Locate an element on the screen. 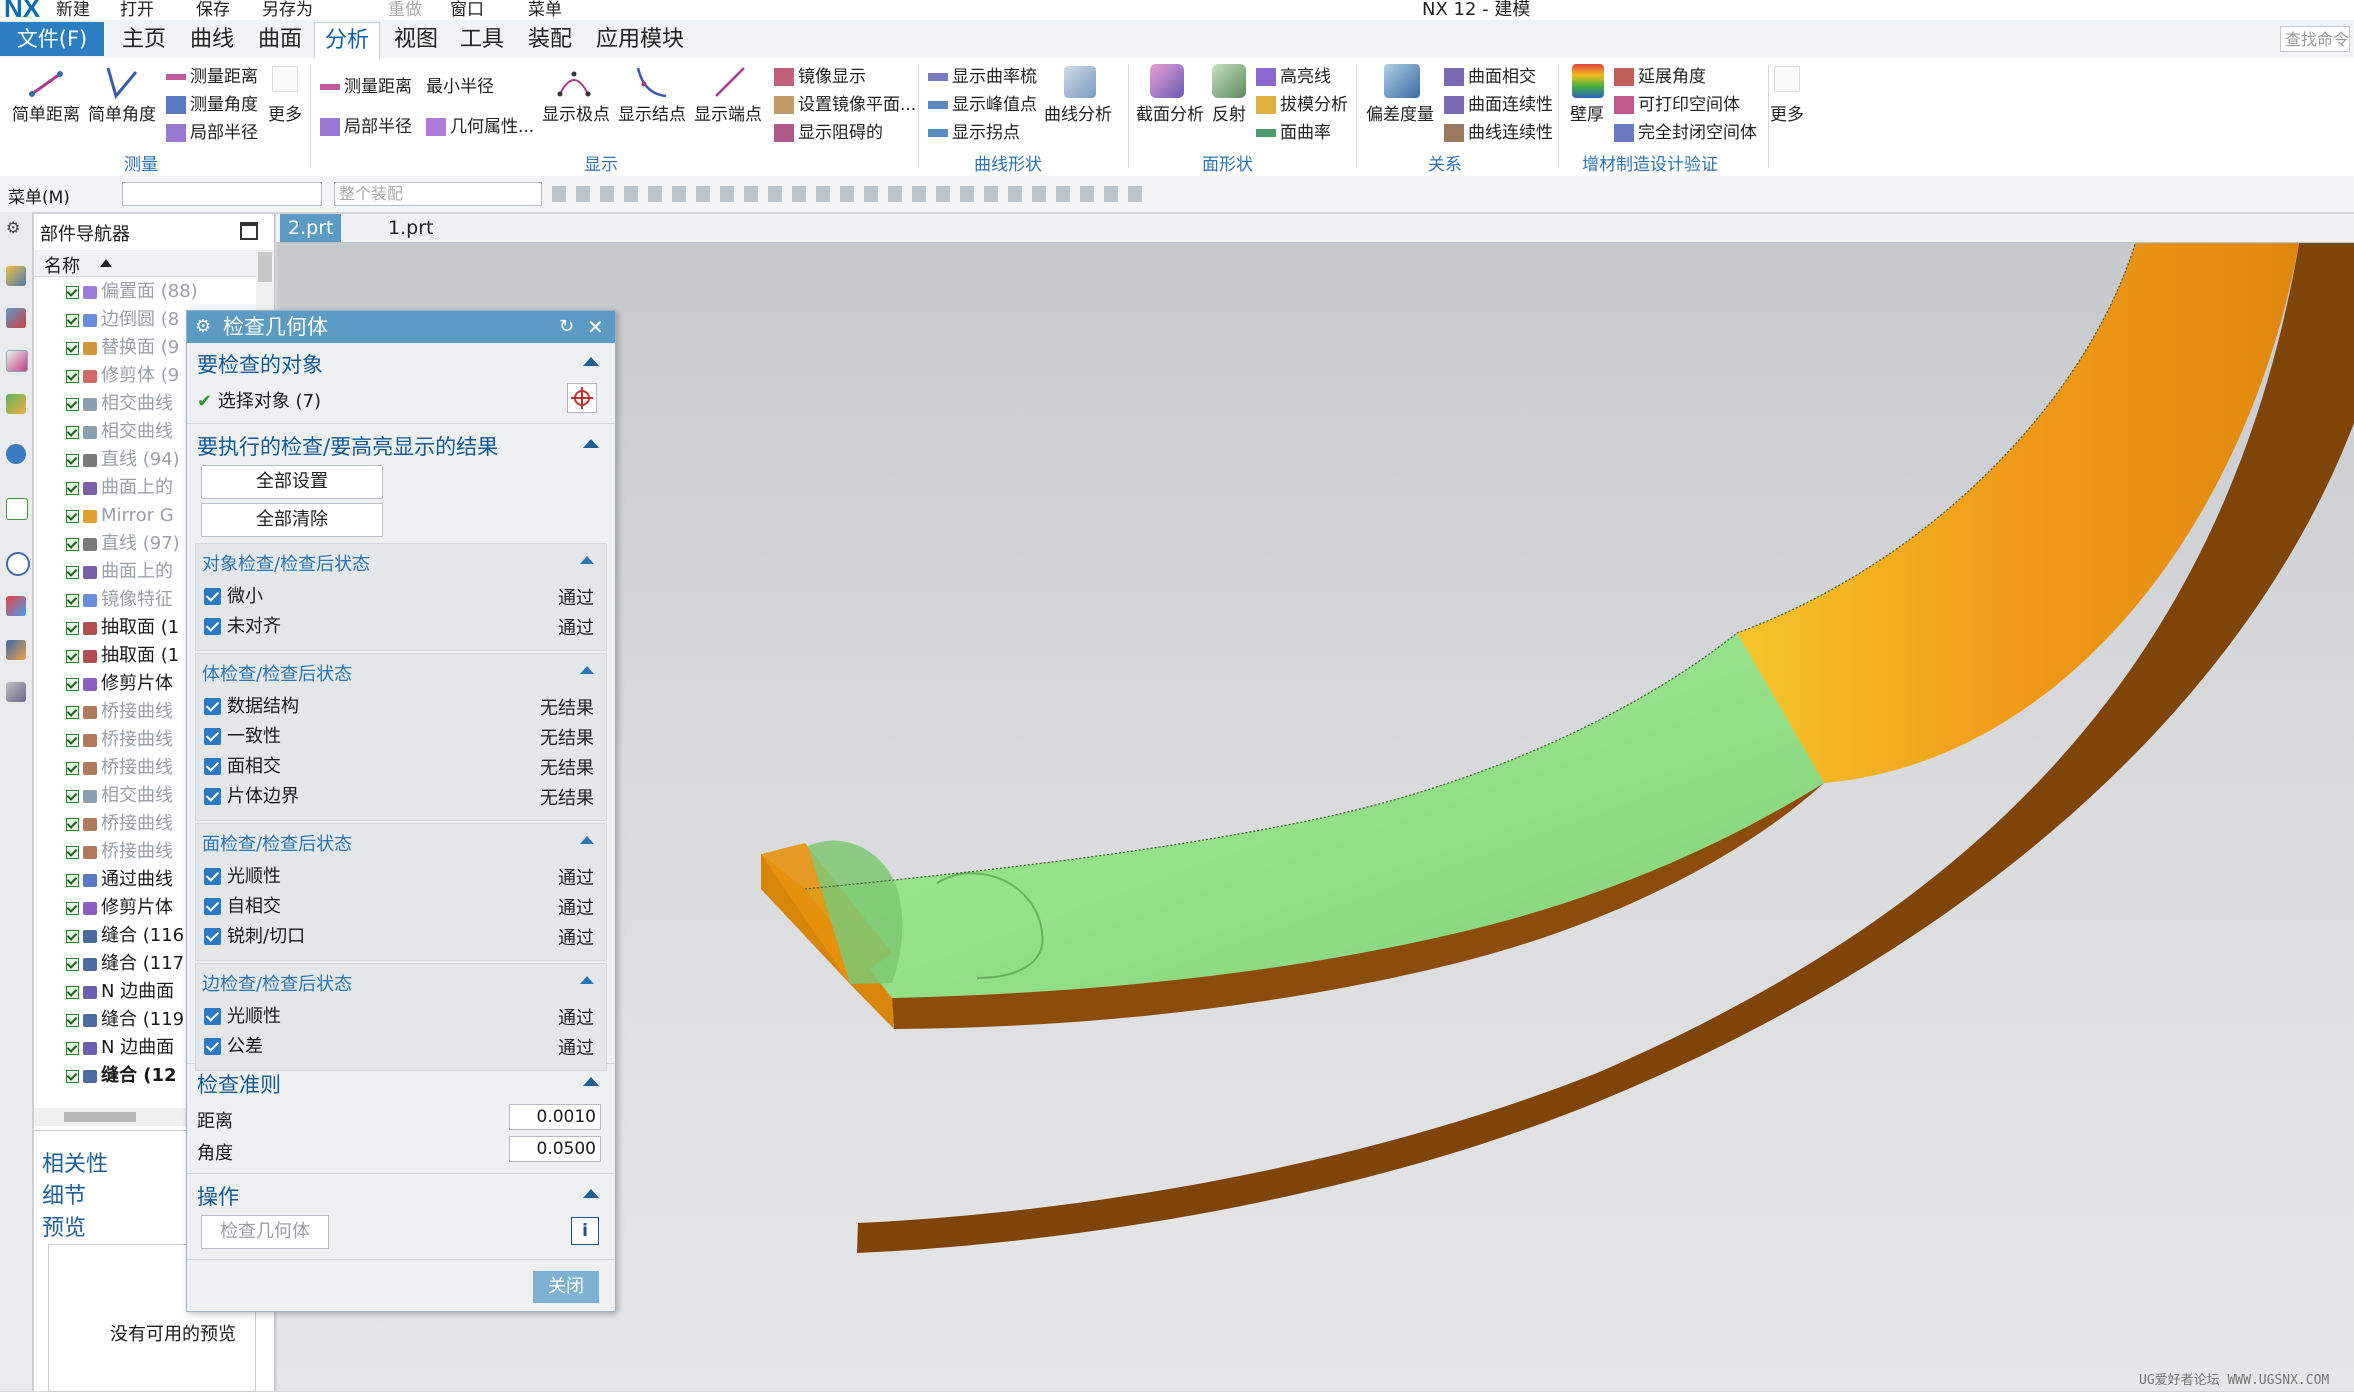 Image resolution: width=2354 pixels, height=1392 pixels. show-peaks-button: 显示峰值点 is located at coordinates (982, 102).